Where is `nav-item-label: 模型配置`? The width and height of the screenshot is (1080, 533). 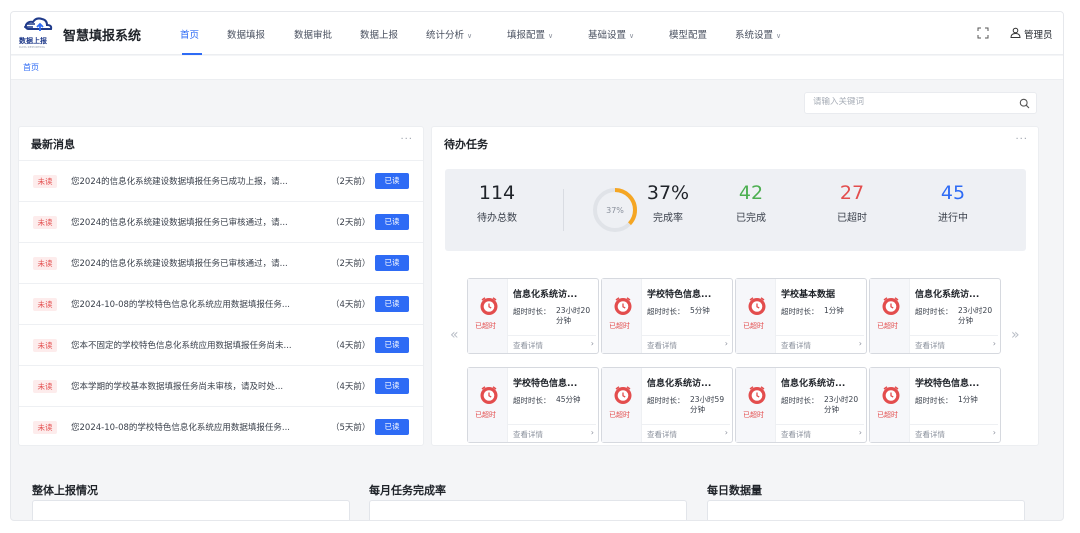
nav-item-label: 模型配置 is located at coordinates (688, 35).